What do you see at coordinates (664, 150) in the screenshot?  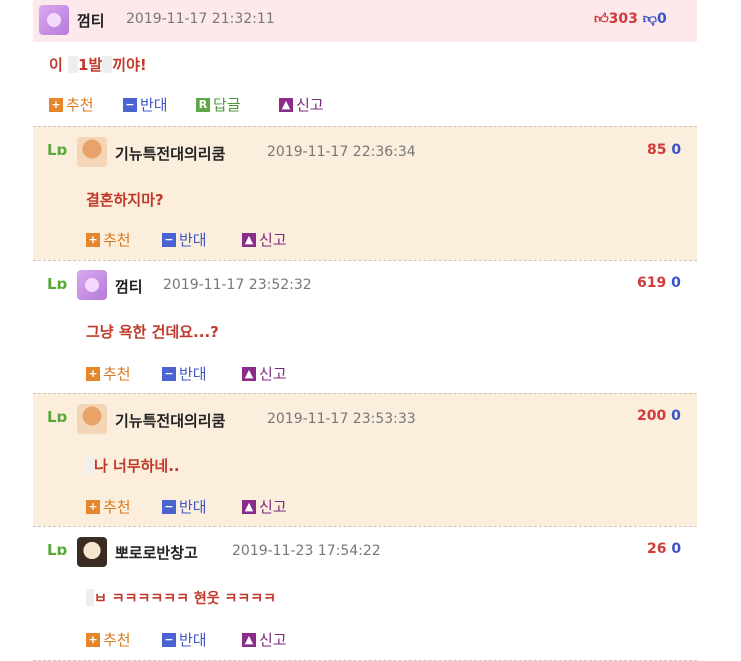 I see `comment-score: 85 0` at bounding box center [664, 150].